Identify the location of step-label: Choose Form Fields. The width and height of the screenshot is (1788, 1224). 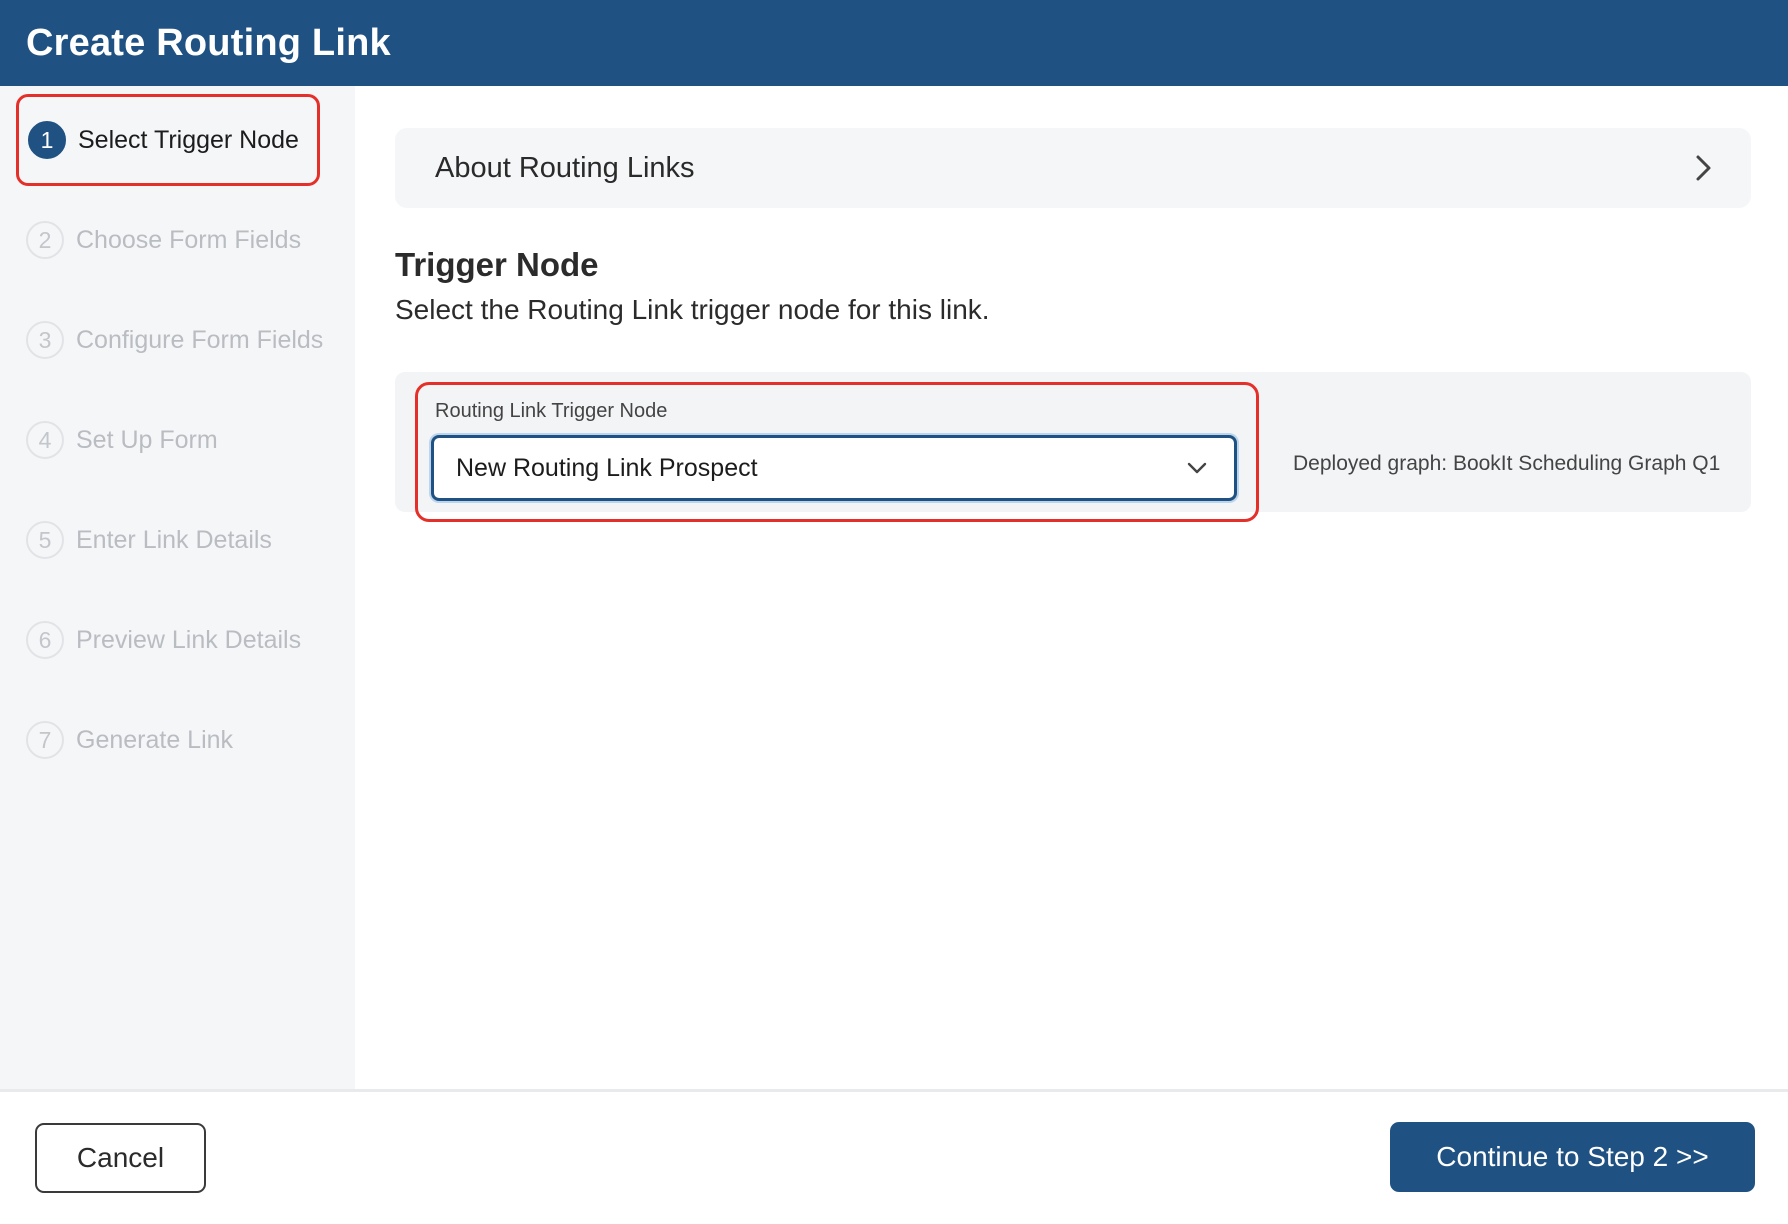
(189, 239).